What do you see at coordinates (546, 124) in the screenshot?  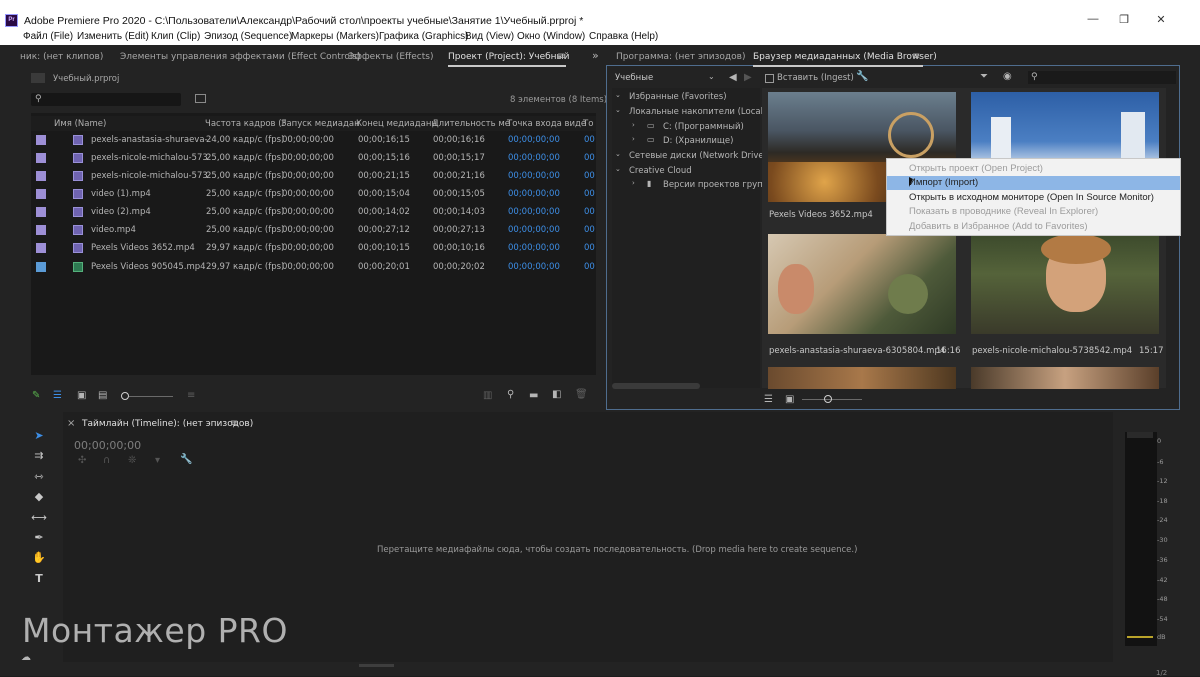 I see `col-video-in-point: Точка входа виде` at bounding box center [546, 124].